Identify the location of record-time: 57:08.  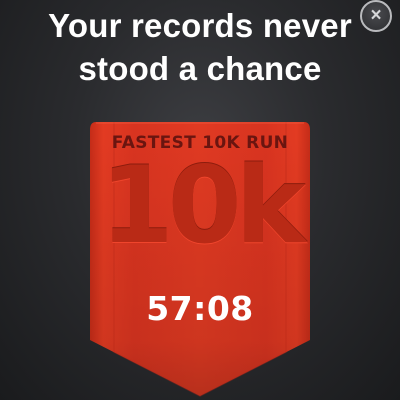
(200, 308).